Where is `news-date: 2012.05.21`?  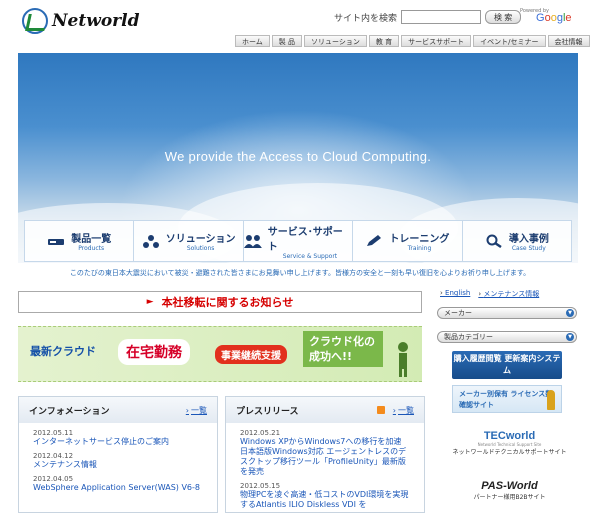 news-date: 2012.05.21 is located at coordinates (260, 433).